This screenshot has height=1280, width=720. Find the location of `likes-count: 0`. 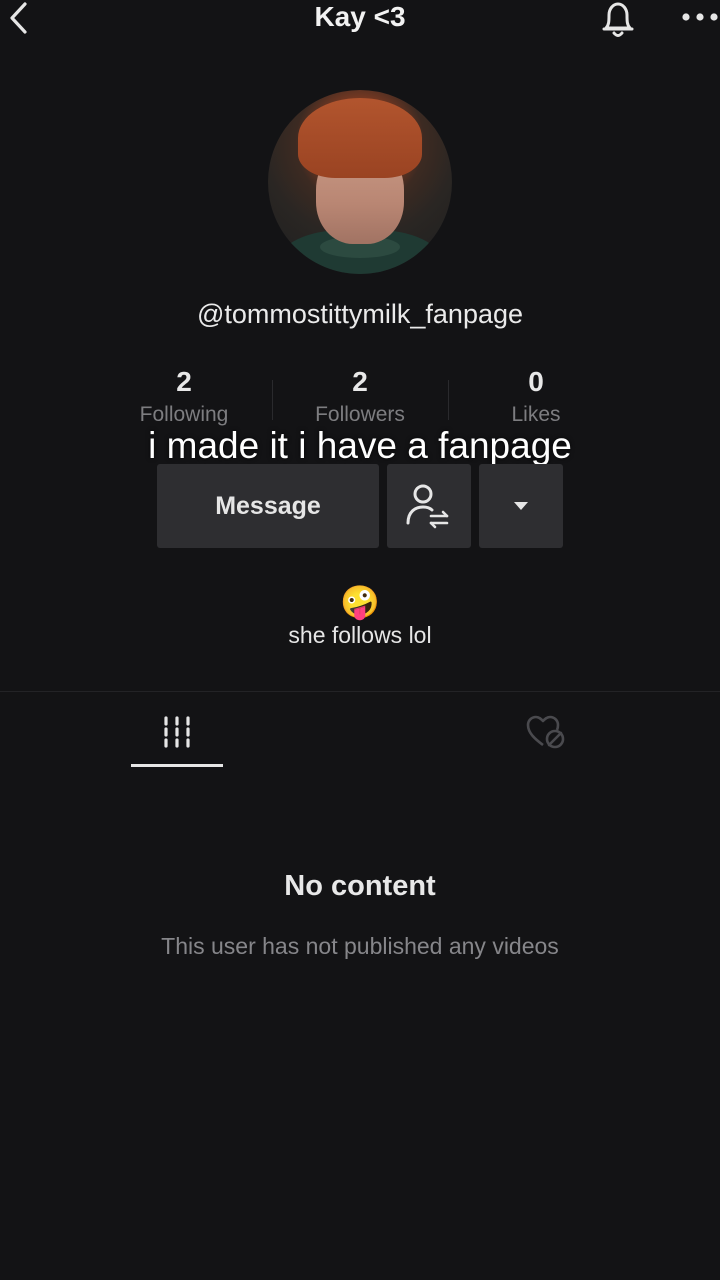

likes-count: 0 is located at coordinates (536, 381).